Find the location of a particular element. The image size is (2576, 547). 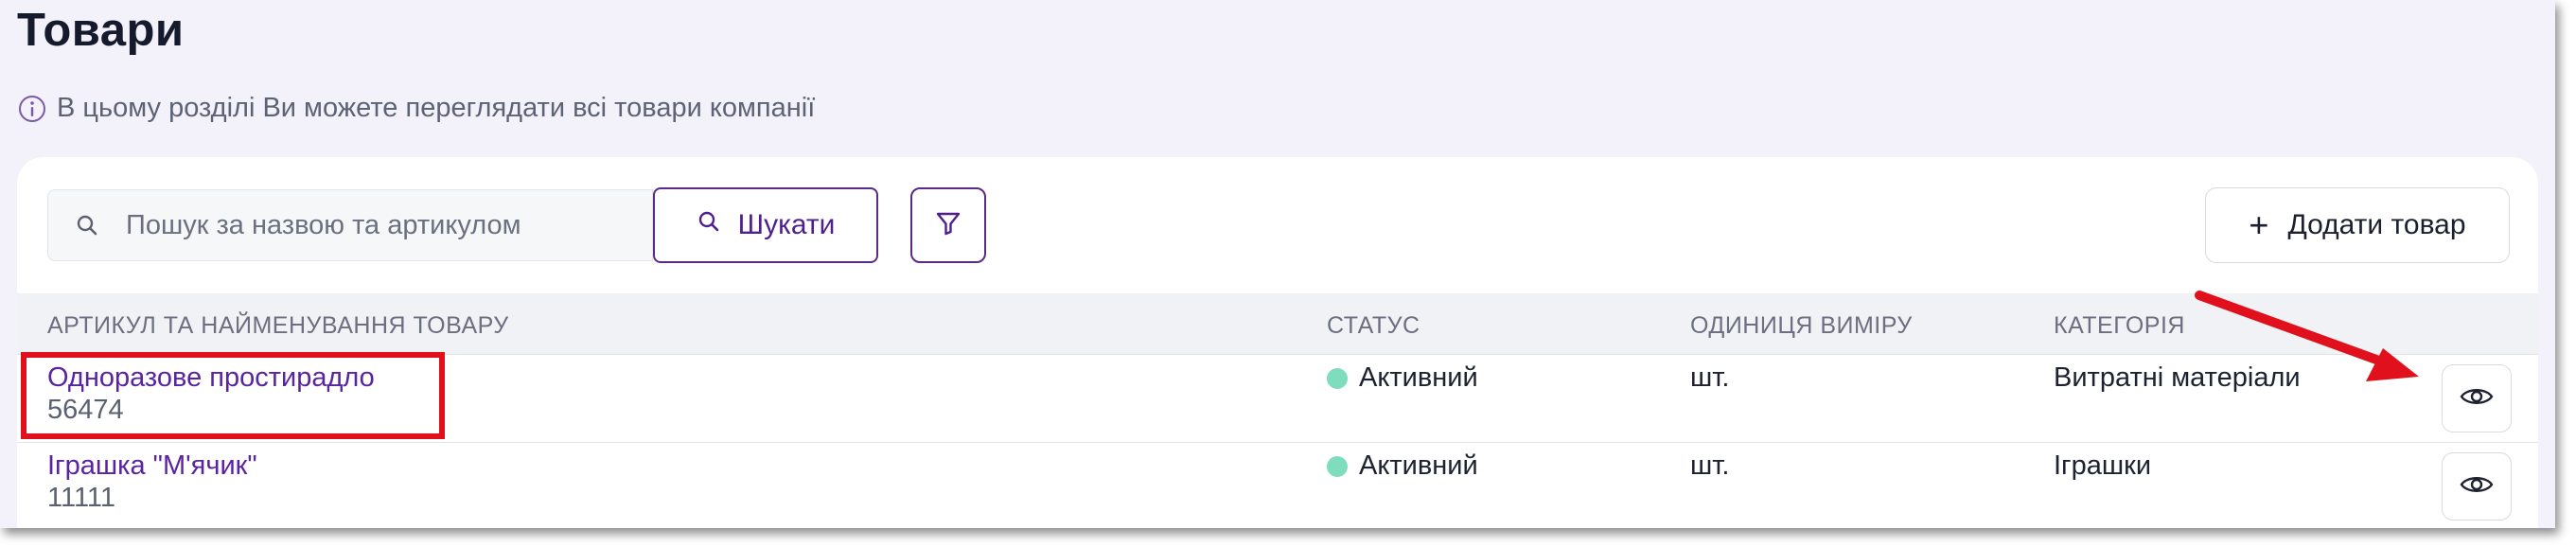

search-button-label: Шукати is located at coordinates (786, 224).